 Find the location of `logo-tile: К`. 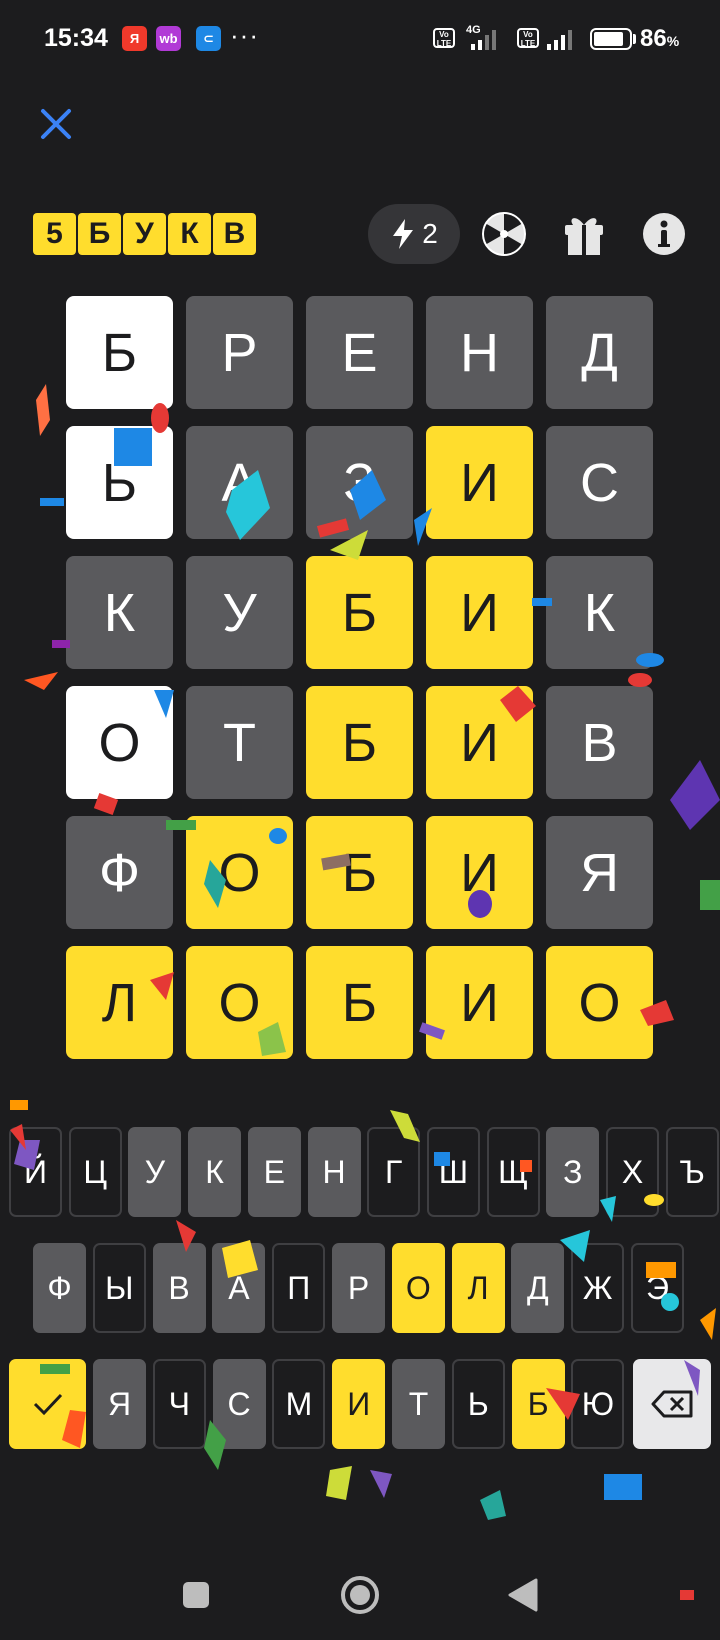

logo-tile: К is located at coordinates (189, 234).